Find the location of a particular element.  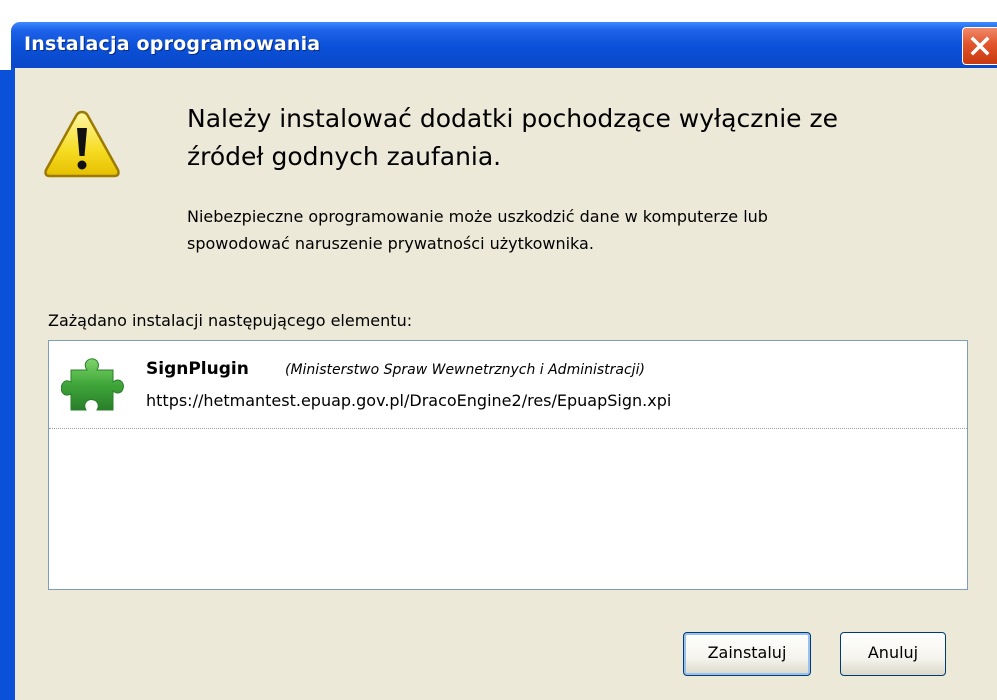

window-title: Instalacja oprogramowania is located at coordinates (172, 44).